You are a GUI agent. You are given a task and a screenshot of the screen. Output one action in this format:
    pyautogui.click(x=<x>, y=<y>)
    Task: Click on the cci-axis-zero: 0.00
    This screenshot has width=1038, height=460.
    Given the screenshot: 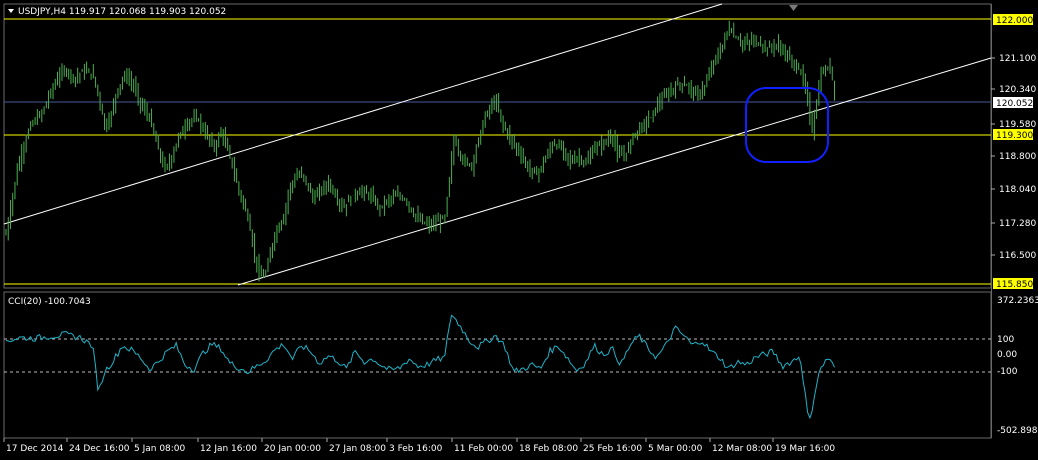 What is the action you would take?
    pyautogui.click(x=1007, y=355)
    